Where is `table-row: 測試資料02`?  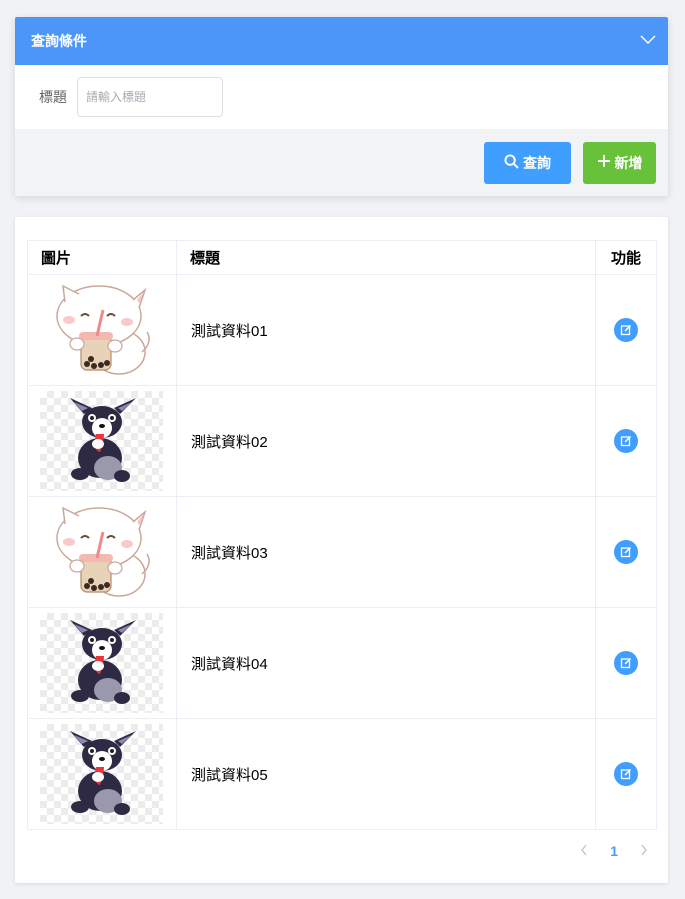 table-row: 測試資料02 is located at coordinates (342, 441).